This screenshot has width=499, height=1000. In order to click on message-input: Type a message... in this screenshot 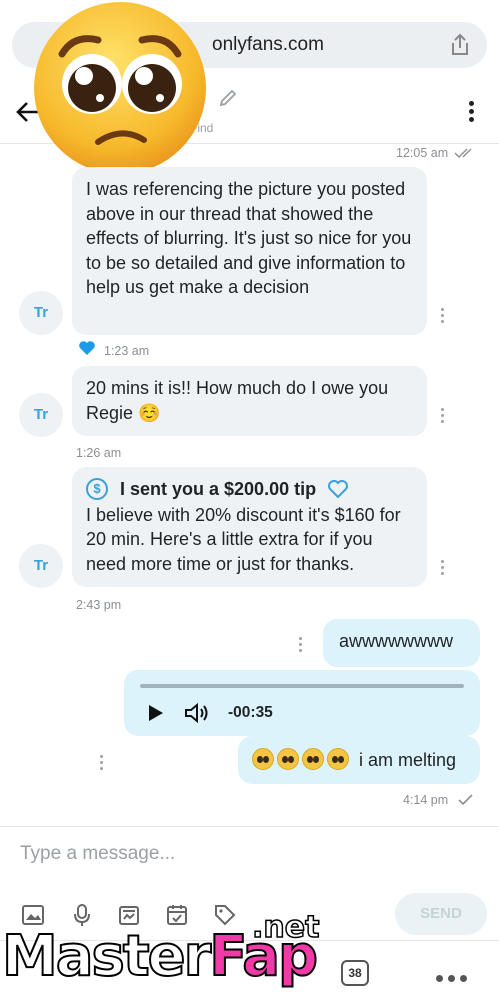, I will do `click(97, 854)`.